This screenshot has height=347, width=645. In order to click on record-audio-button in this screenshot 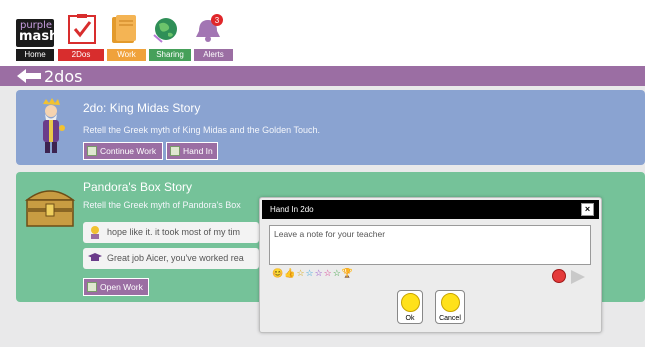, I will do `click(559, 276)`.